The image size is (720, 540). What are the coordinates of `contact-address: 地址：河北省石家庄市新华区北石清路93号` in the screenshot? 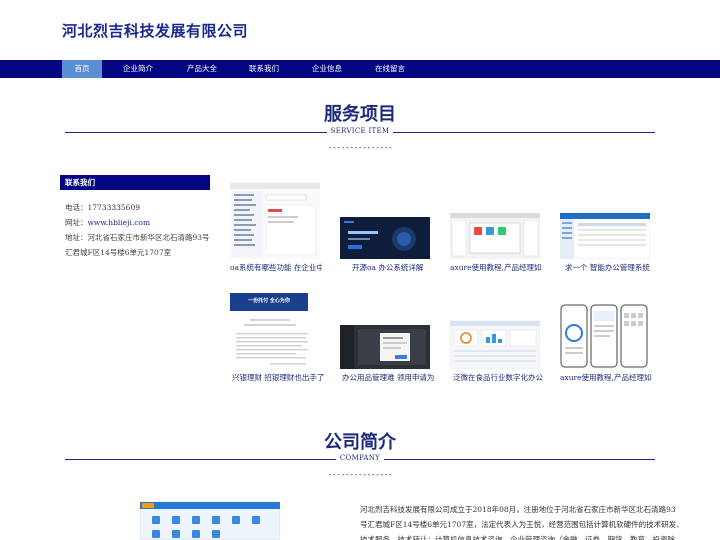 It's located at (137, 237).